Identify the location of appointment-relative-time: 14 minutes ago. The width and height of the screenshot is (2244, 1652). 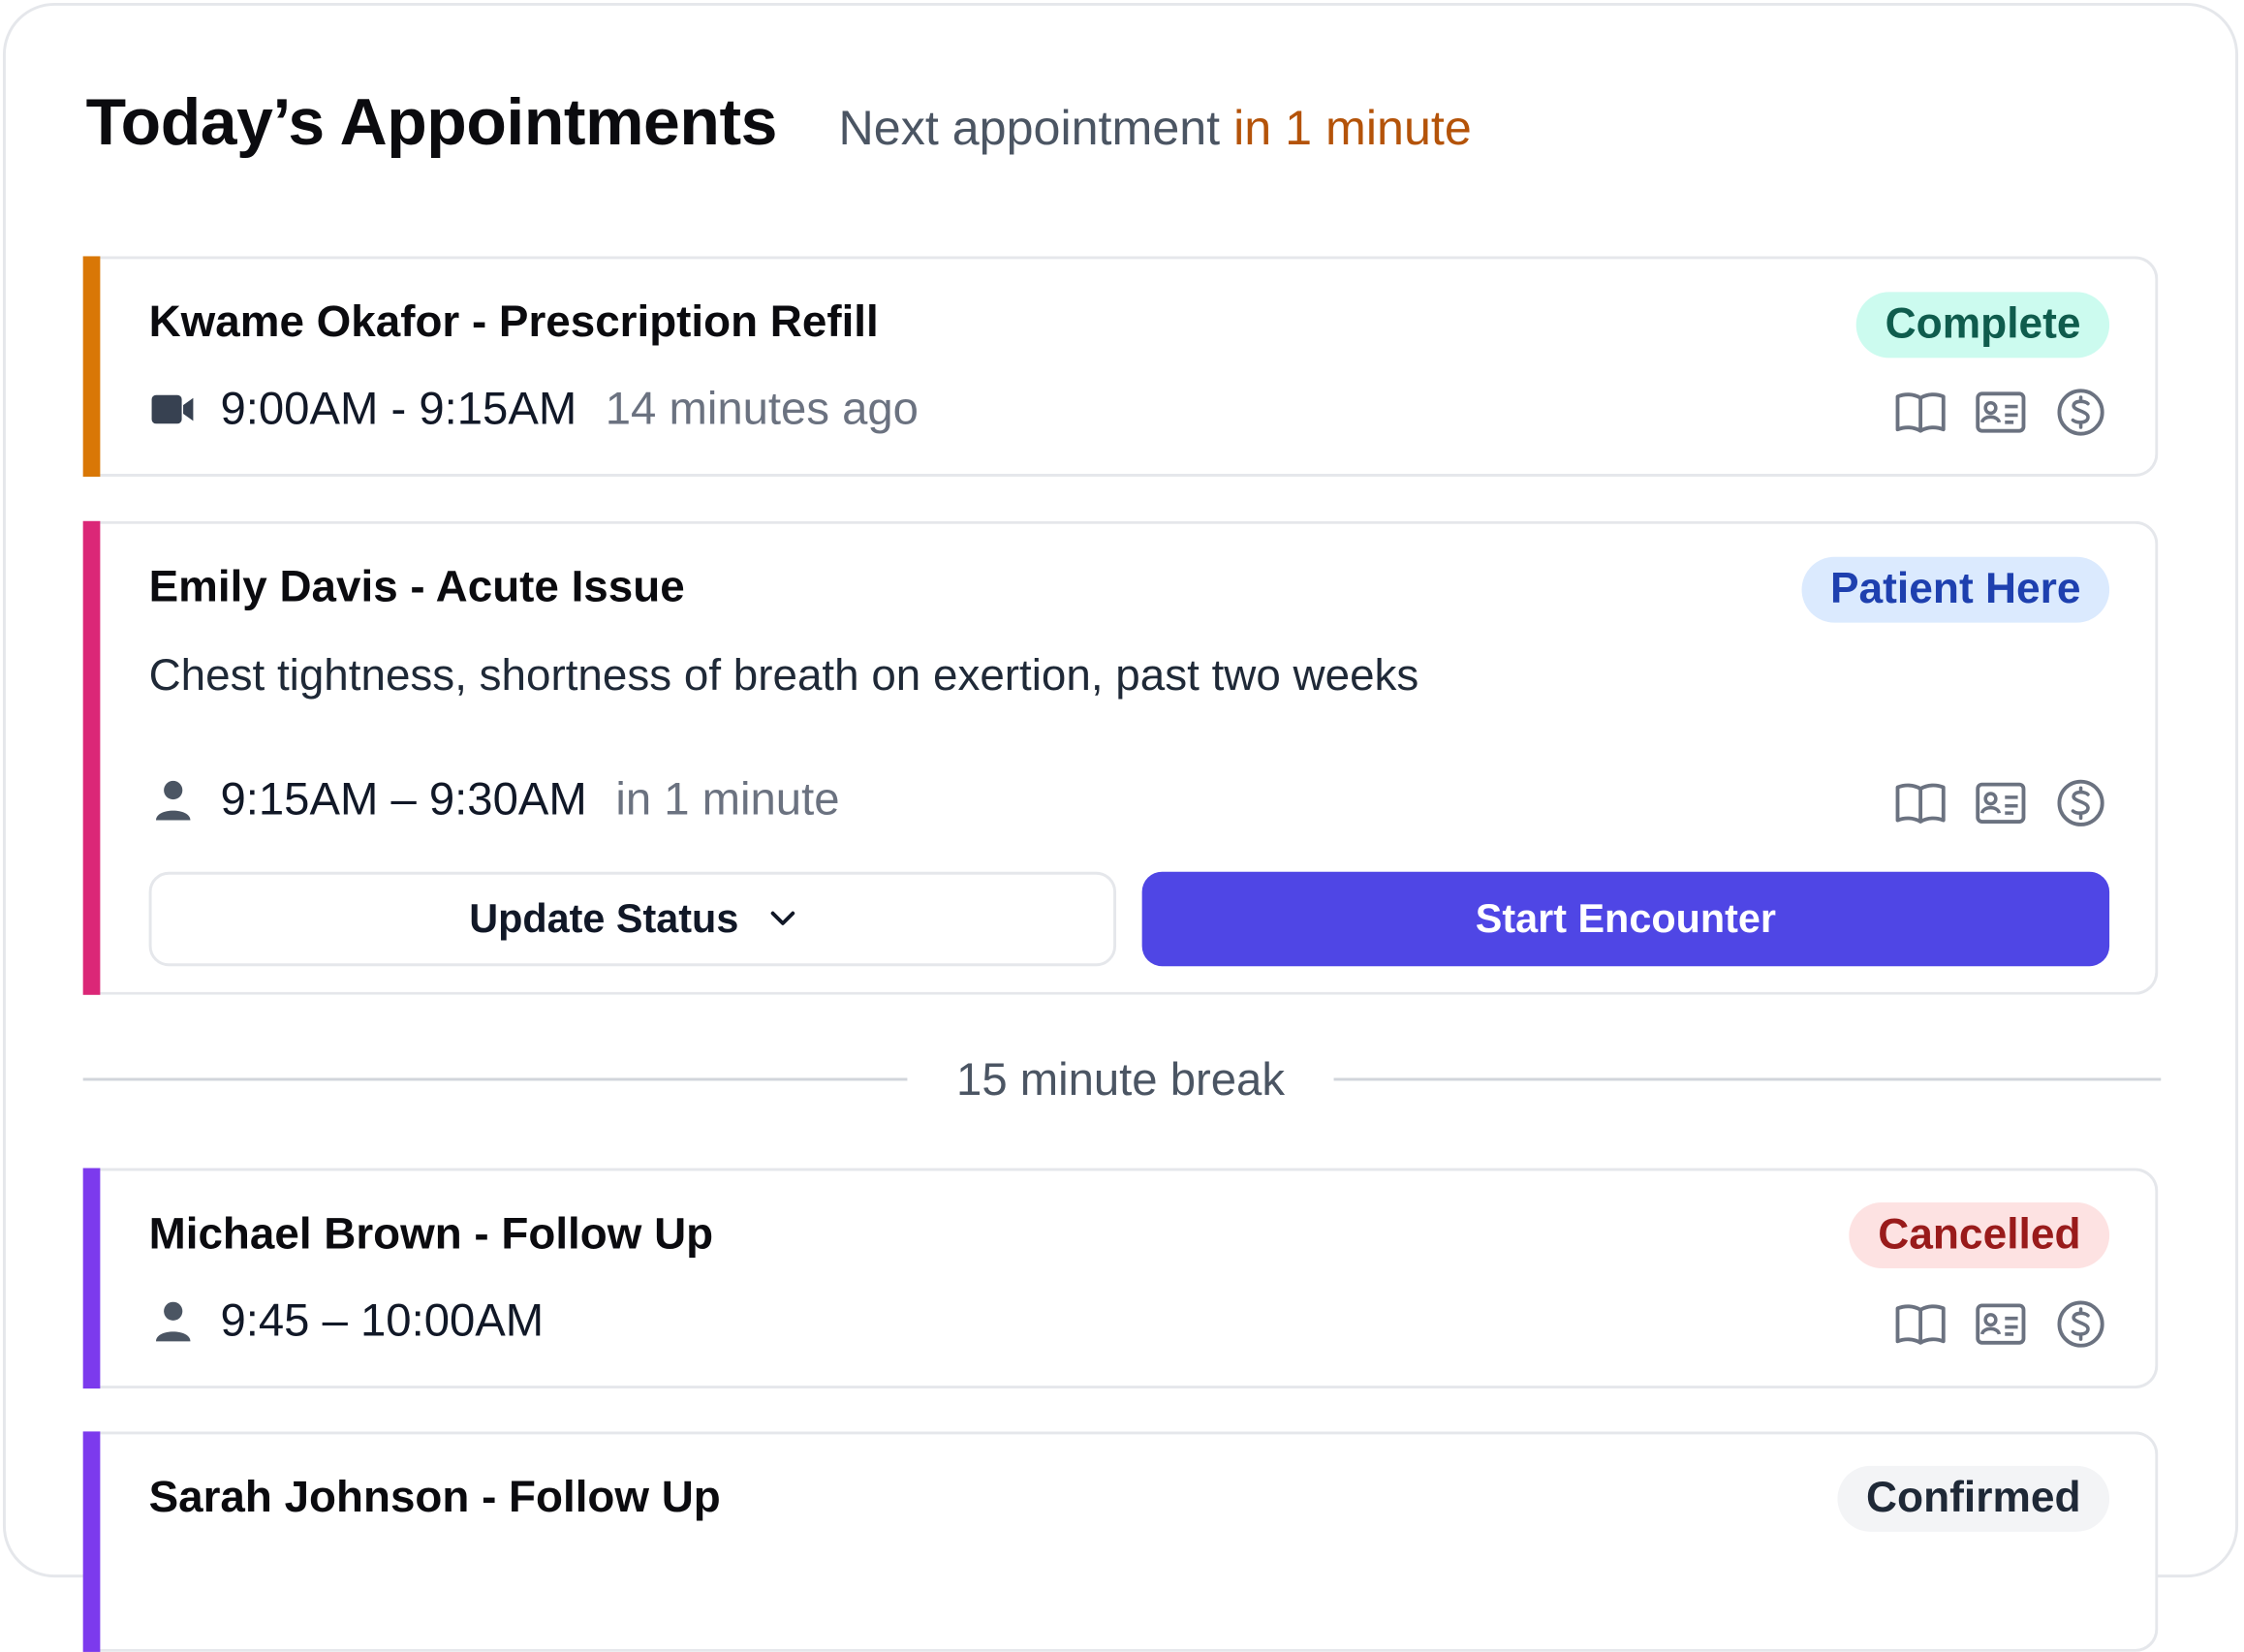
(762, 408).